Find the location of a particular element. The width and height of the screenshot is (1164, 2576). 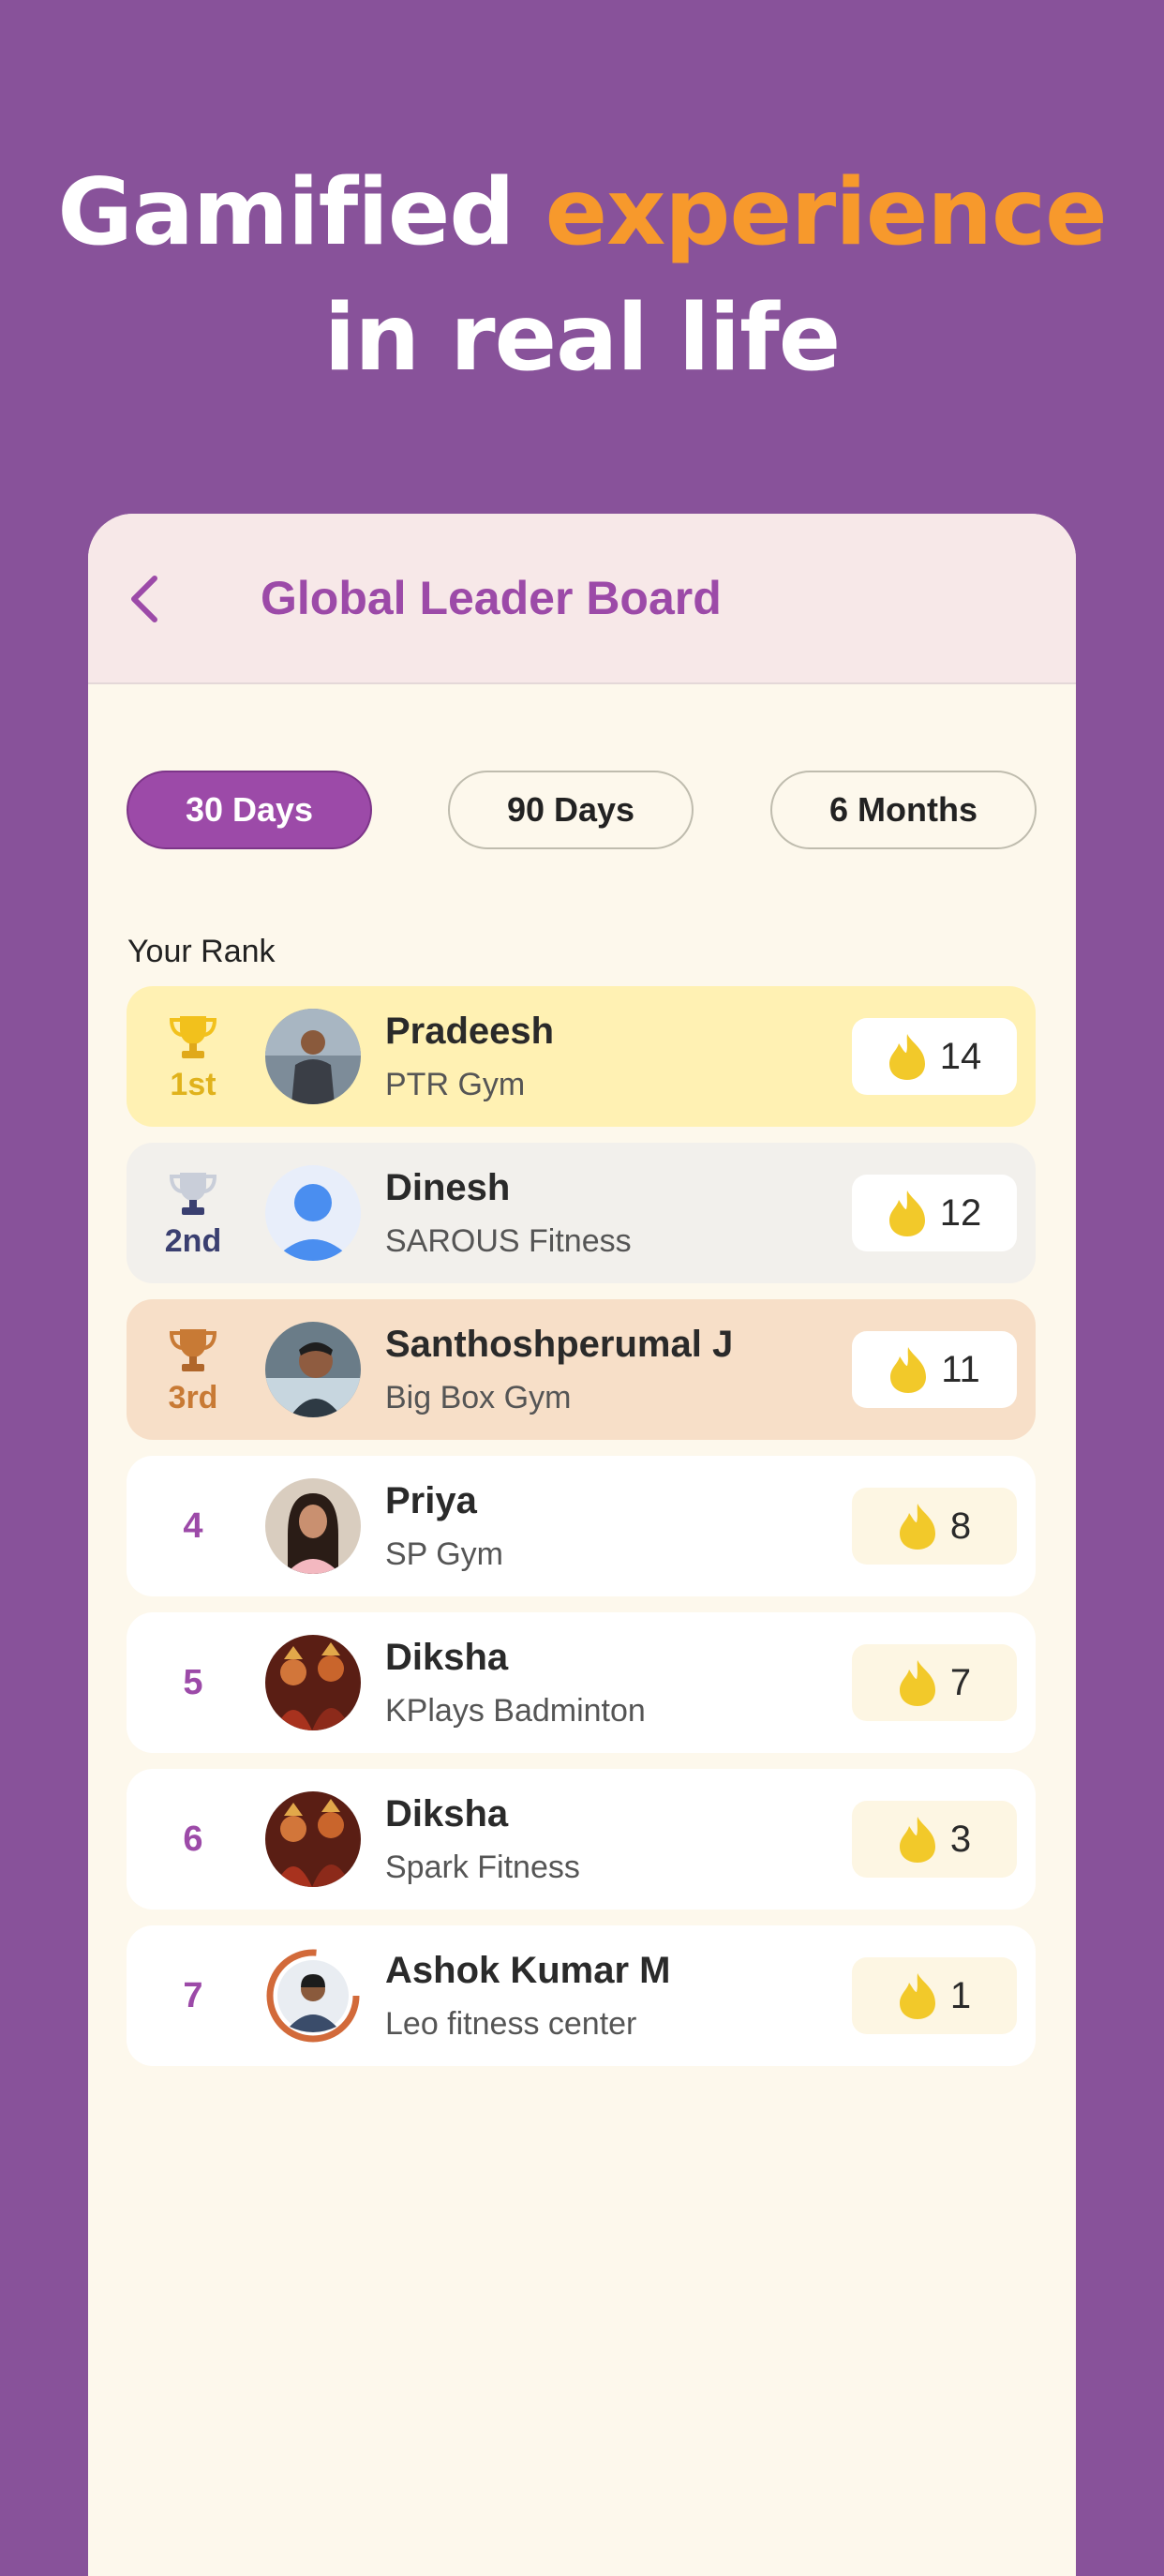

rank-cell: 7 is located at coordinates (193, 1996).